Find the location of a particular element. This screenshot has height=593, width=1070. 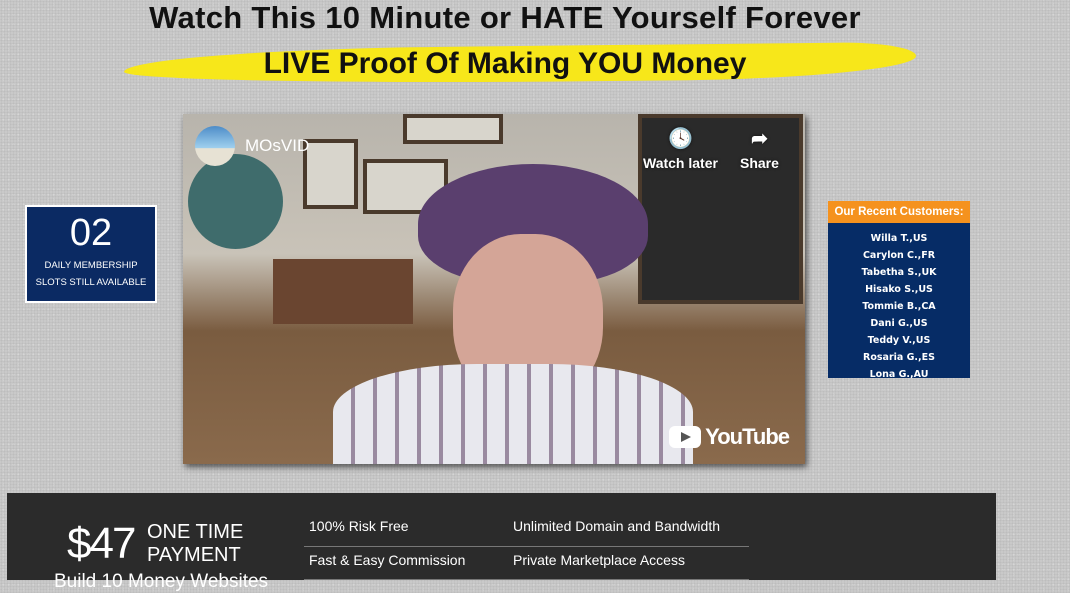

share-label: Share is located at coordinates (759, 163).